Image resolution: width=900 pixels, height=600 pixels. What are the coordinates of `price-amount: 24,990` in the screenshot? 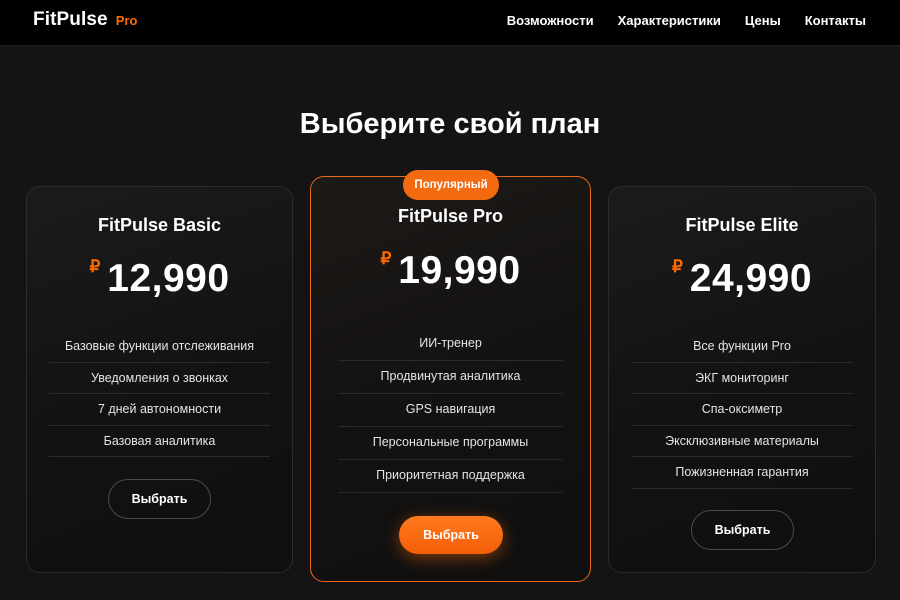 It's located at (751, 278).